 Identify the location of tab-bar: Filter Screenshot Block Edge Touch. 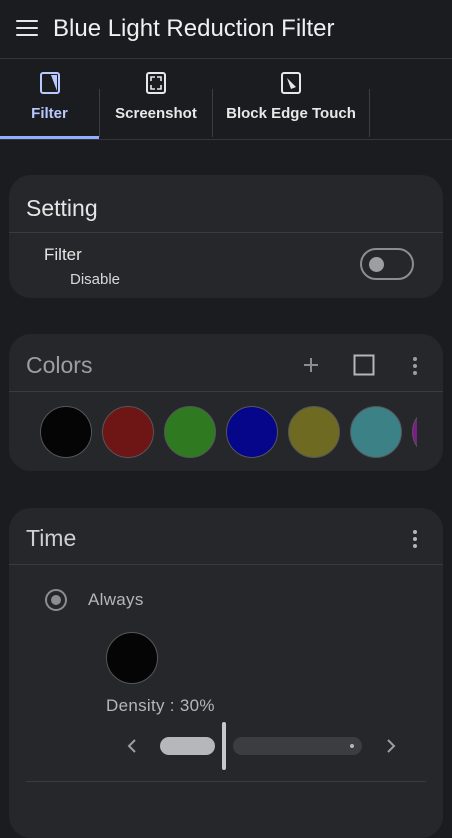
(226, 99).